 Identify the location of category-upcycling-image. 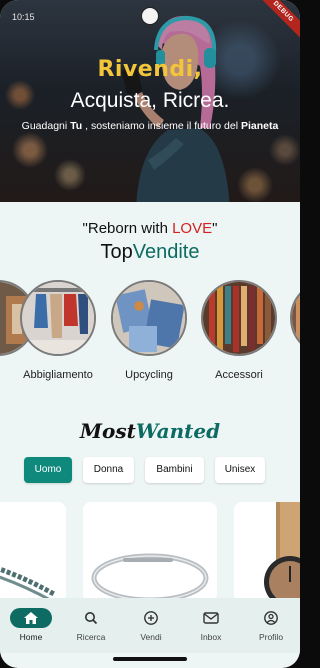
(149, 318).